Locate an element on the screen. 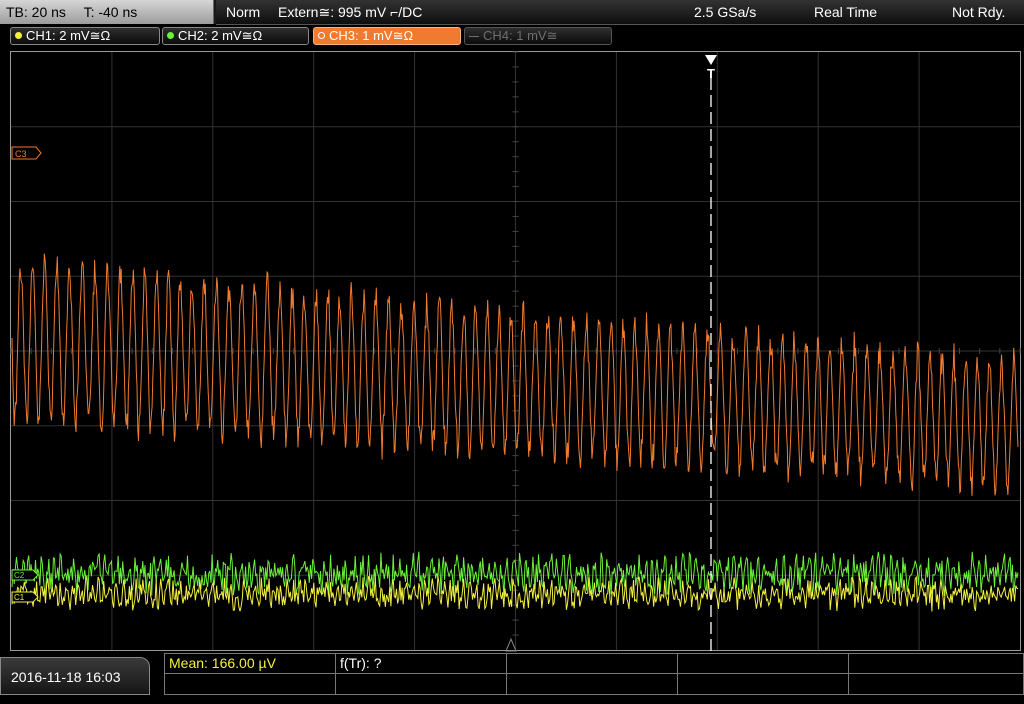 The image size is (1024, 704). channel-2-marker-label: C2 is located at coordinates (19, 575).